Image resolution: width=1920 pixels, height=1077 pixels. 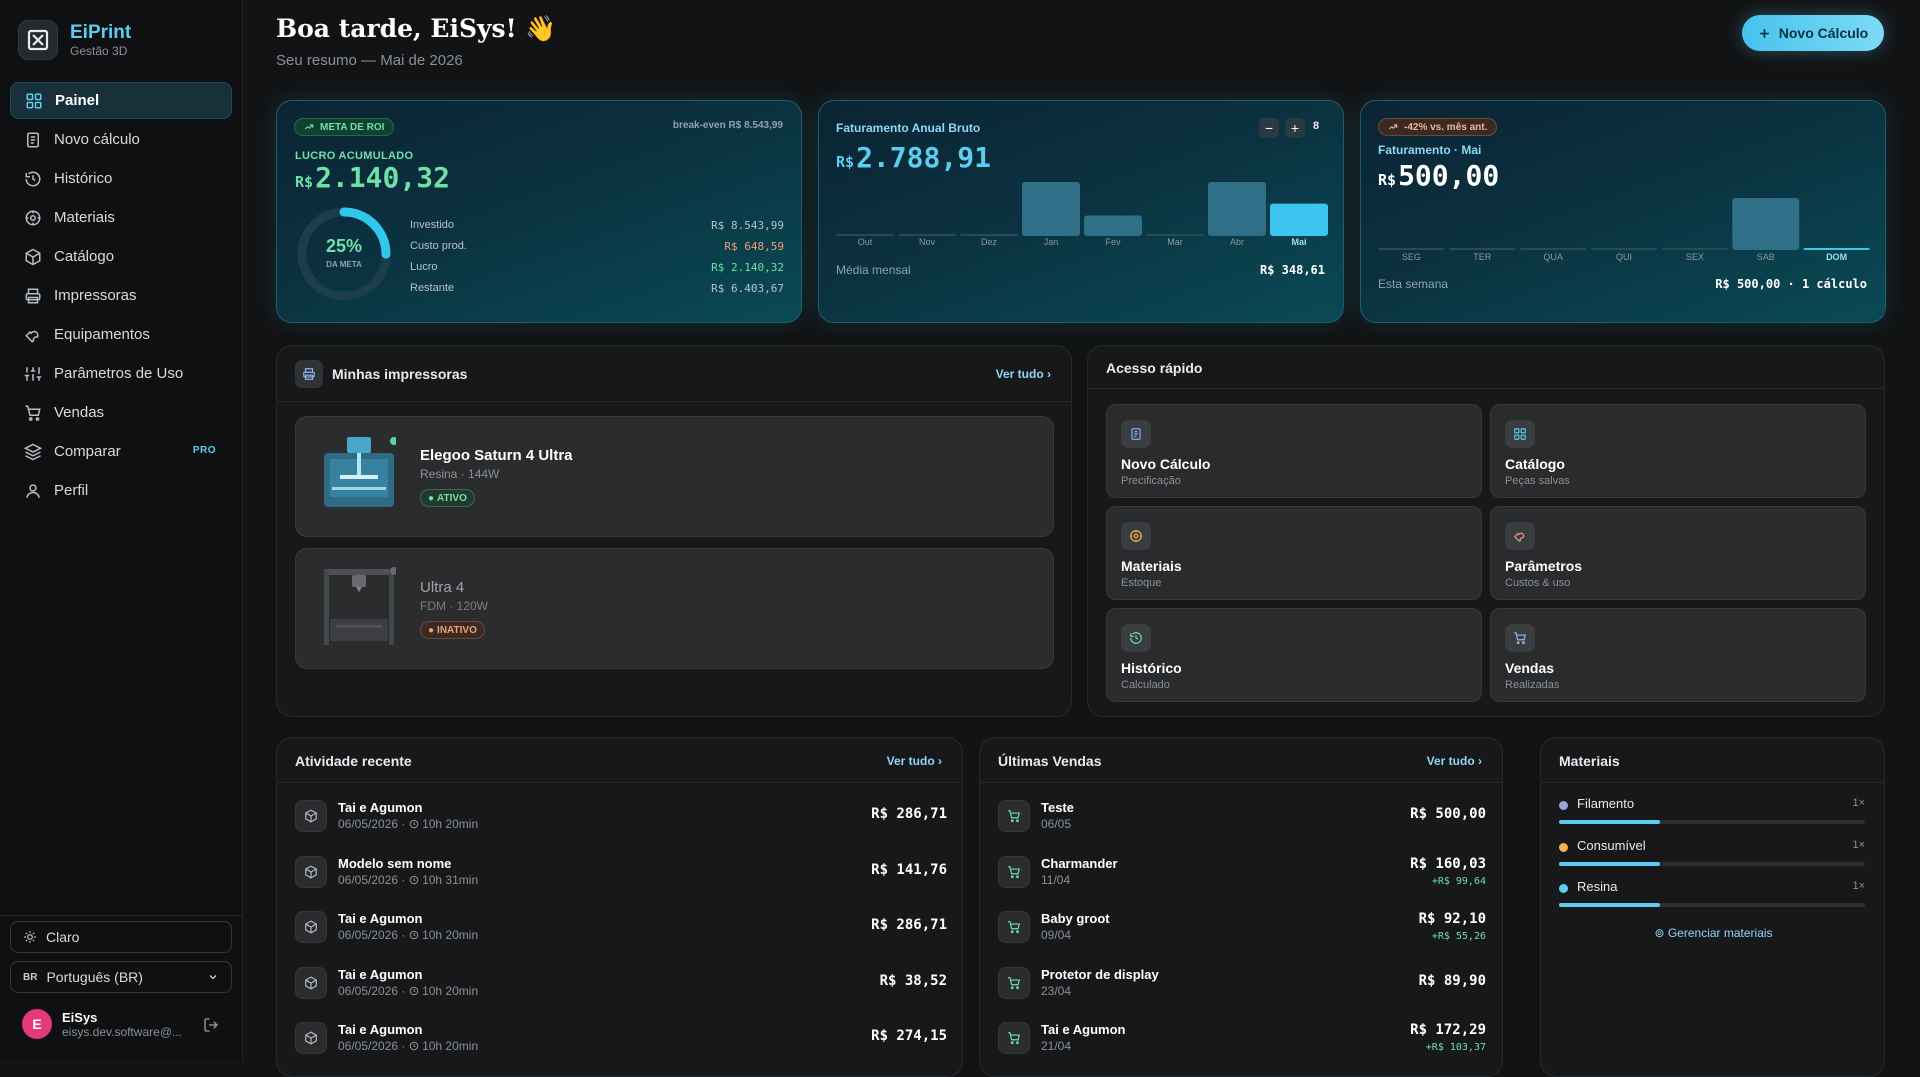 I want to click on sale-row: Baby groot 09/04 R$ 92,10 +R$ 55,26, so click(x=1242, y=927).